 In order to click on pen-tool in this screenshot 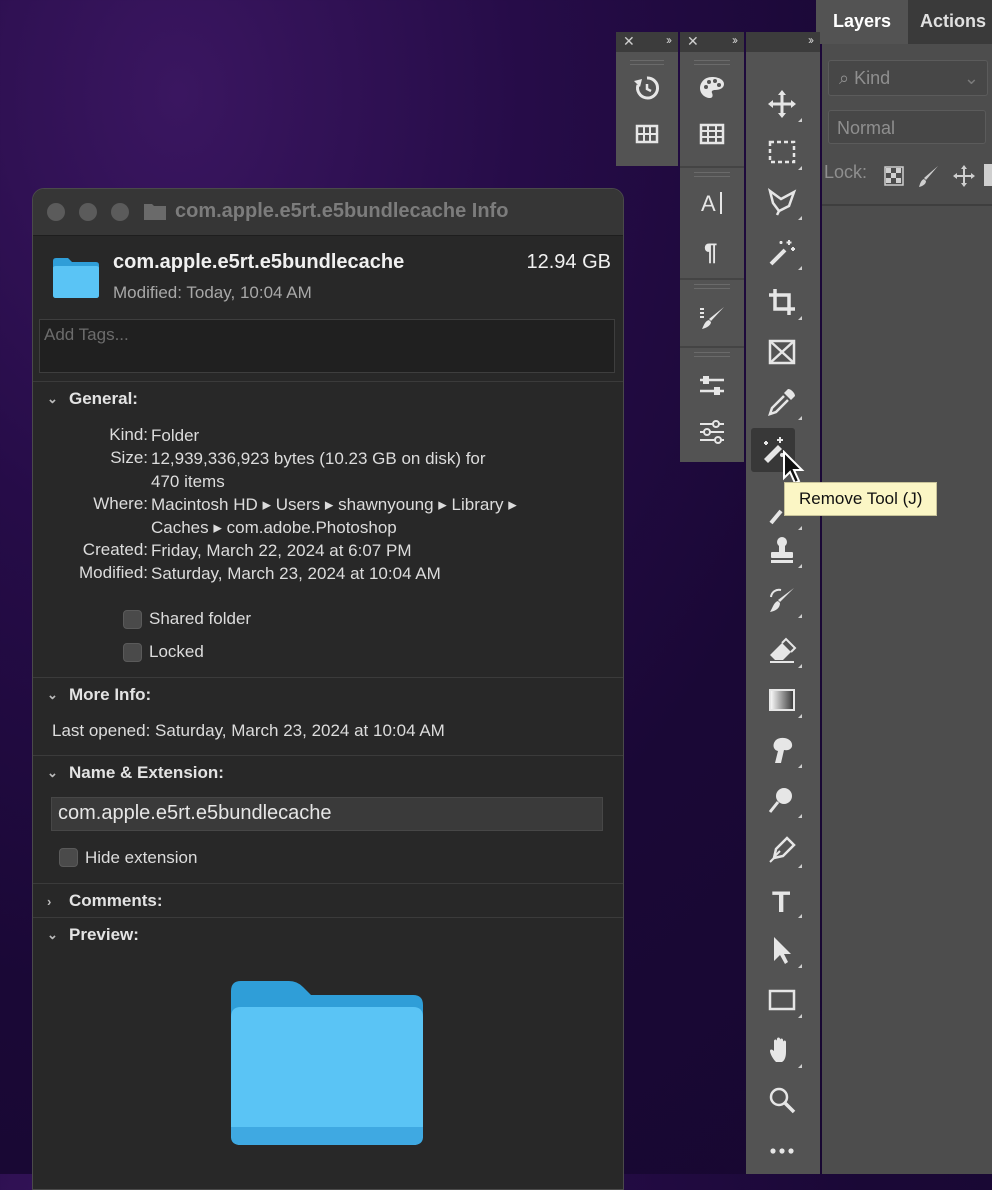, I will do `click(782, 850)`.